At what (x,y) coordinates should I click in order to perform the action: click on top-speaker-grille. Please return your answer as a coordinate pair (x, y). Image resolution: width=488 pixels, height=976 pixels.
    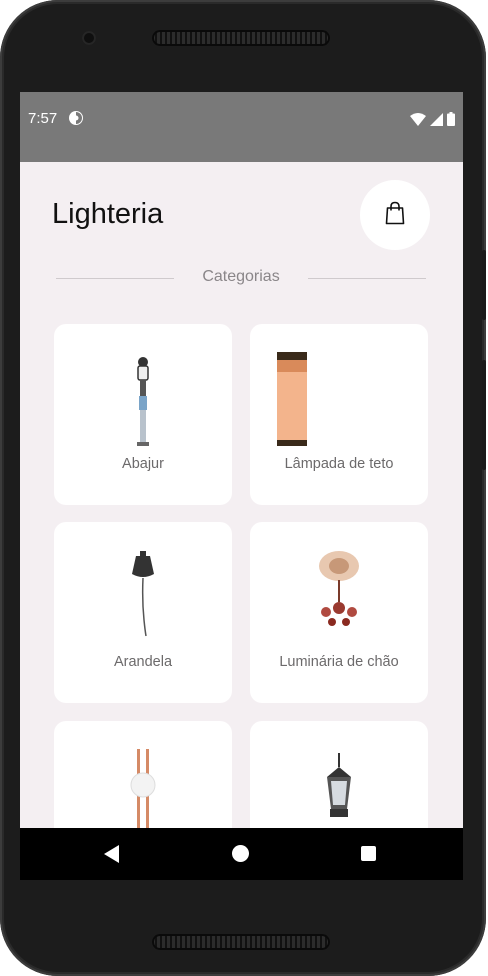
    Looking at the image, I should click on (241, 38).